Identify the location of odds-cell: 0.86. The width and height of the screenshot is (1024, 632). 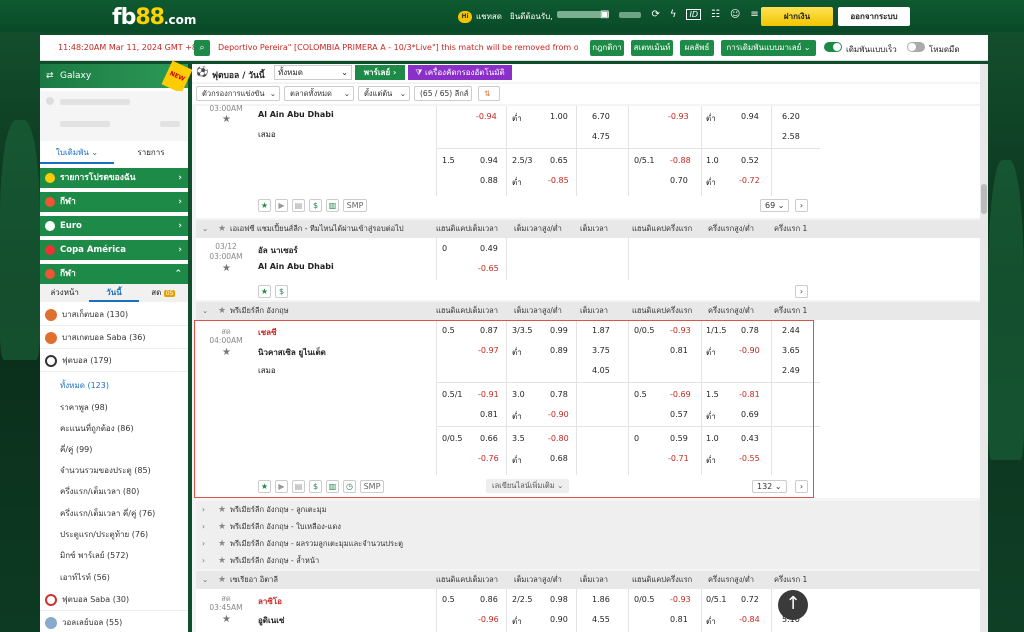
(489, 599).